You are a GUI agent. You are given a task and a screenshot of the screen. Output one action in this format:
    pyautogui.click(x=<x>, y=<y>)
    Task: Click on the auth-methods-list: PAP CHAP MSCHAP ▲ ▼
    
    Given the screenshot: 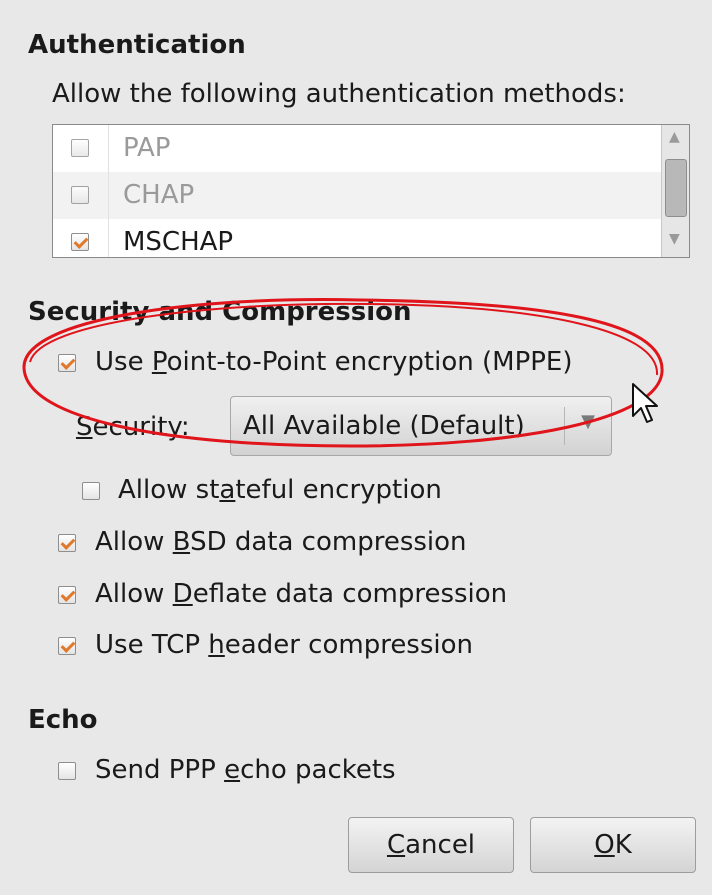 What is the action you would take?
    pyautogui.click(x=371, y=191)
    